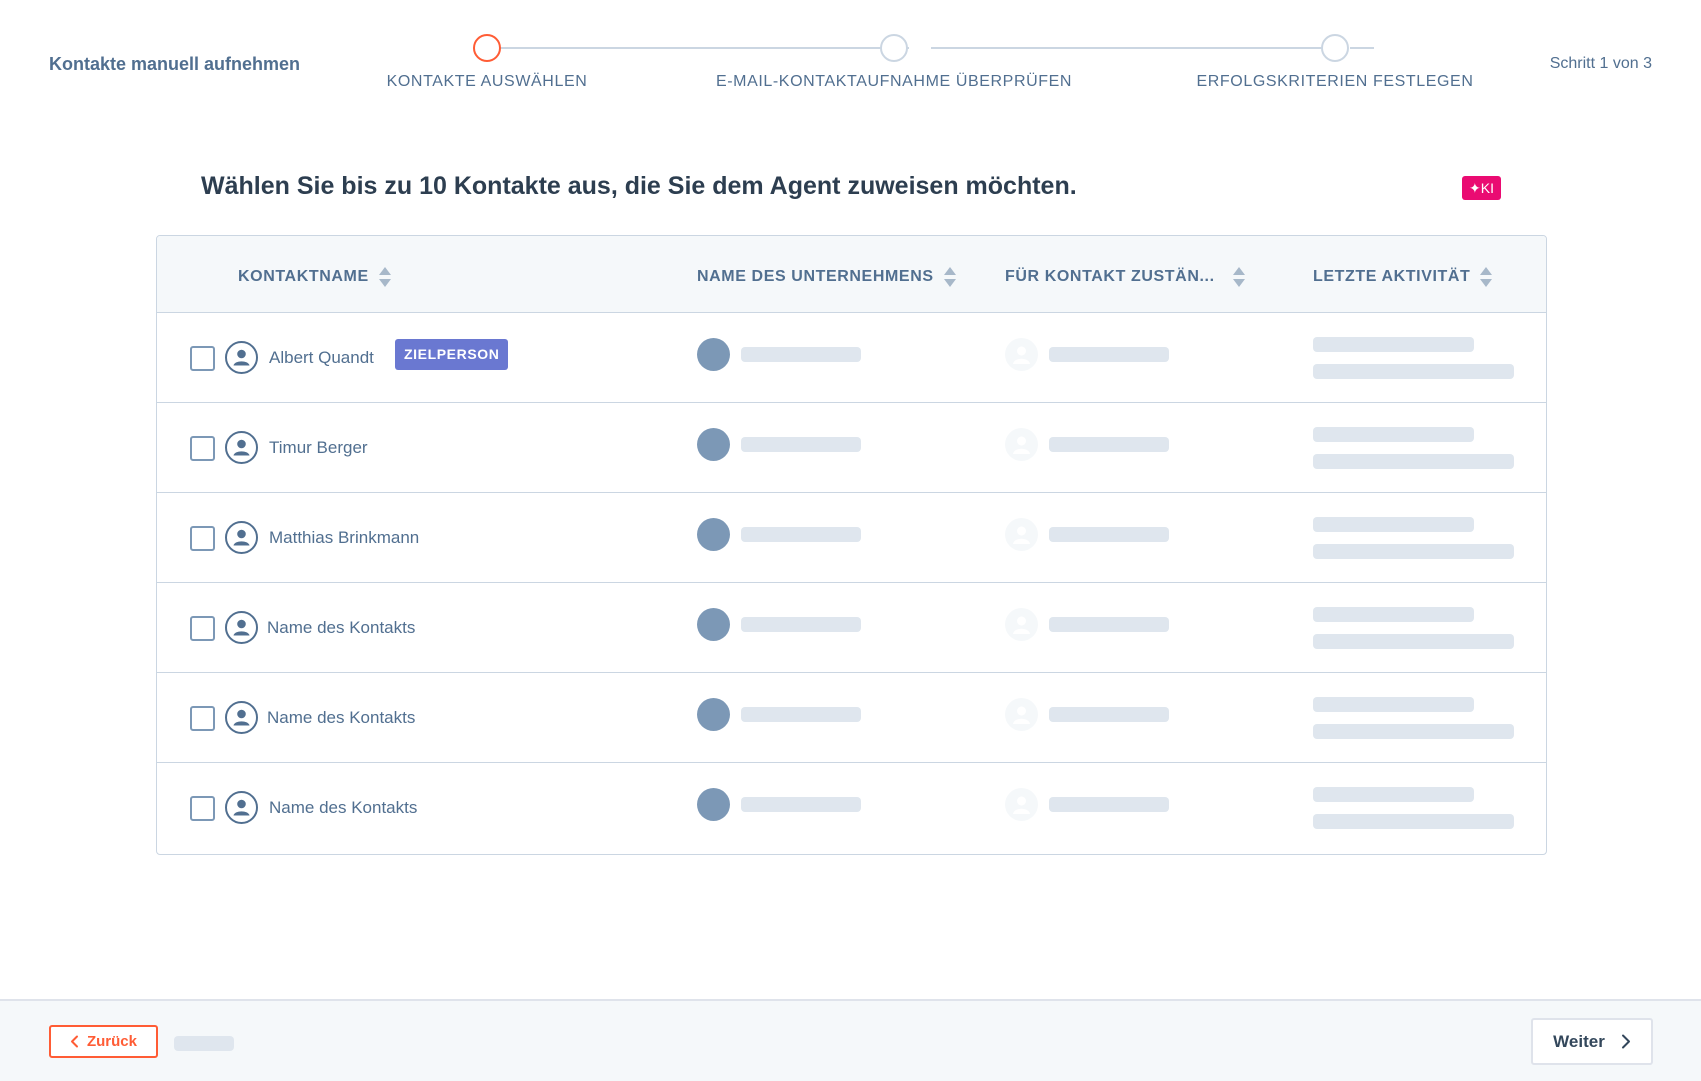  Describe the element at coordinates (1392, 276) in the screenshot. I see `column-label: LETZTE AKTIVITÄT` at that location.